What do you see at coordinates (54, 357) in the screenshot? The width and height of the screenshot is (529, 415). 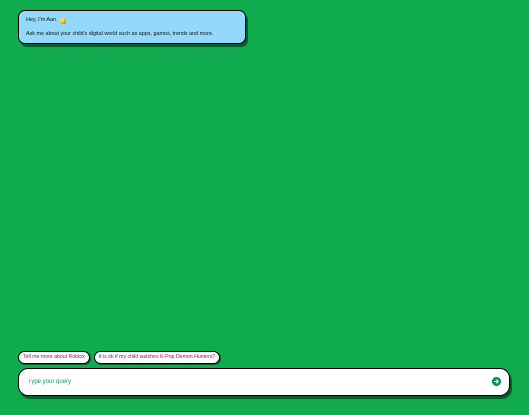 I see `suggestion-chip-roblox: Tell me more about Roblox` at bounding box center [54, 357].